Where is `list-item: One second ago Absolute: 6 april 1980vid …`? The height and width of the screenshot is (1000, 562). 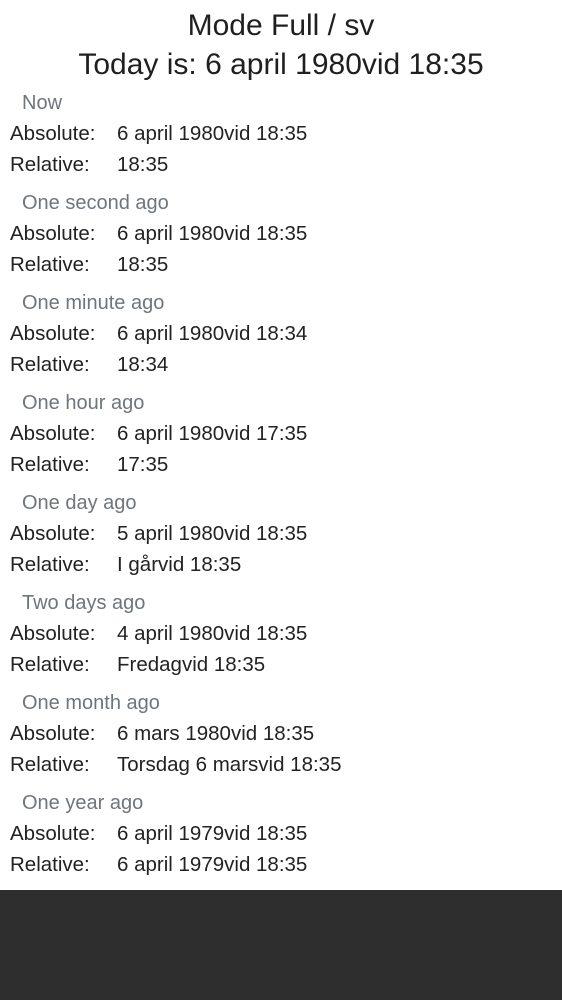
list-item: One second ago Absolute: 6 april 1980vid … is located at coordinates (281, 238).